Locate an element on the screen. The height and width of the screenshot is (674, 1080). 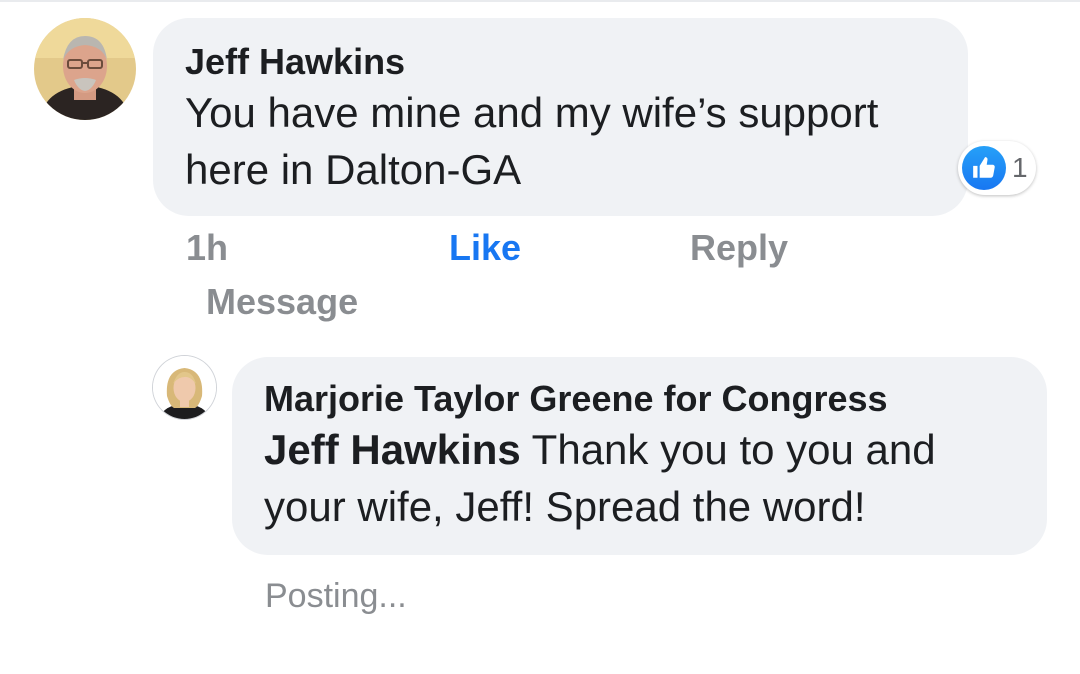
reaction-summary: 1 is located at coordinates (997, 168).